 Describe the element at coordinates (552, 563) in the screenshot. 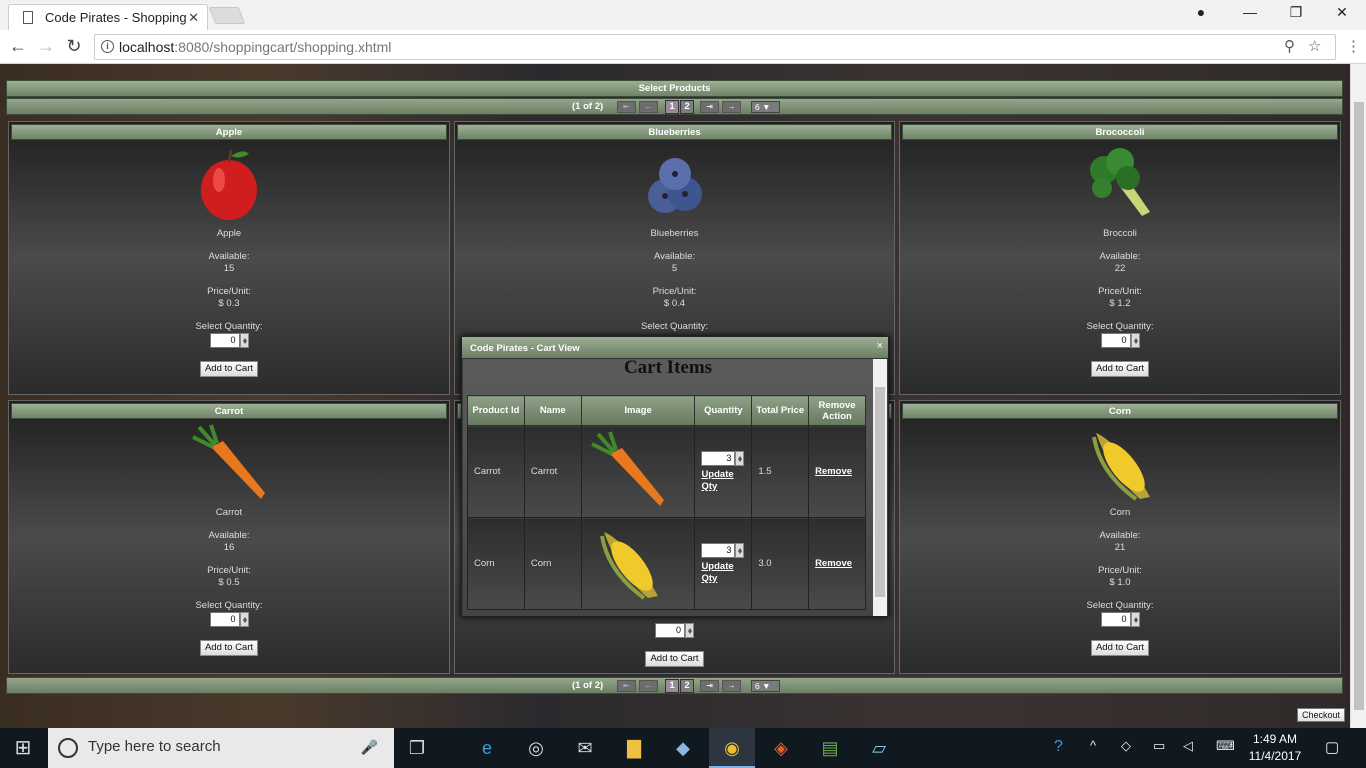

I see `cell-name: Corn` at that location.